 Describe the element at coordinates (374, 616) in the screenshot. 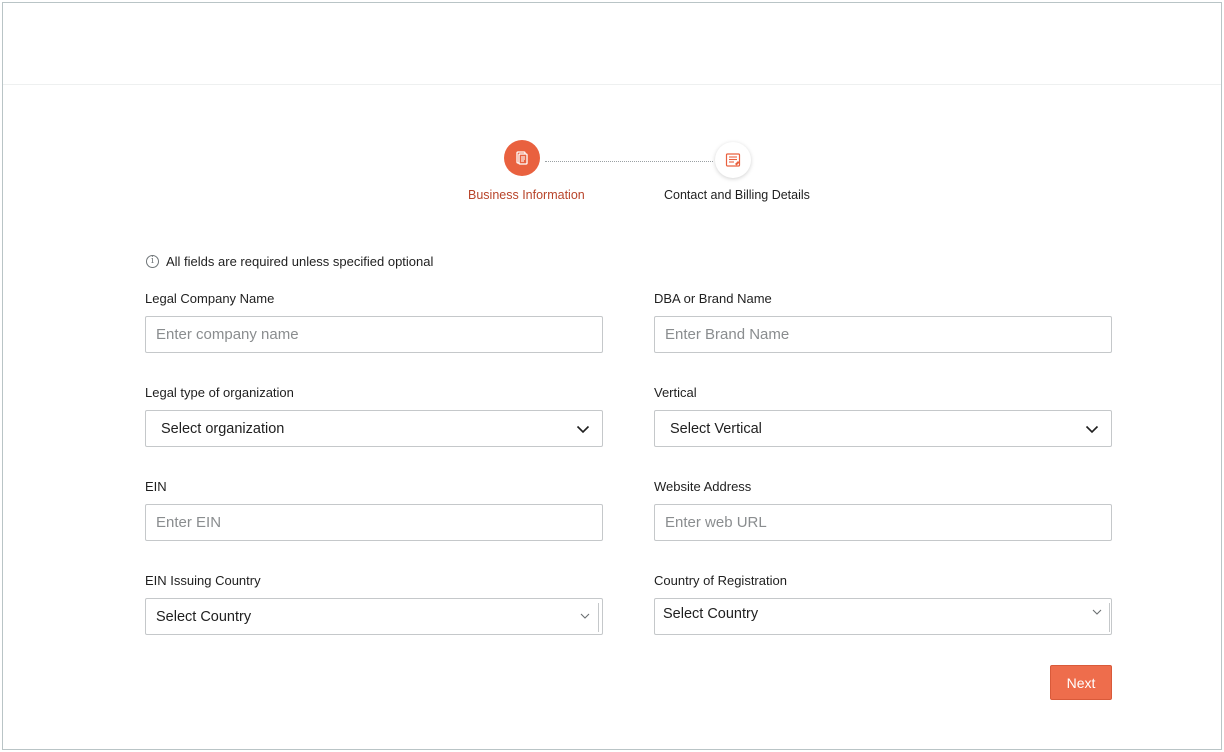

I see `ein-country-select: Select Country` at that location.